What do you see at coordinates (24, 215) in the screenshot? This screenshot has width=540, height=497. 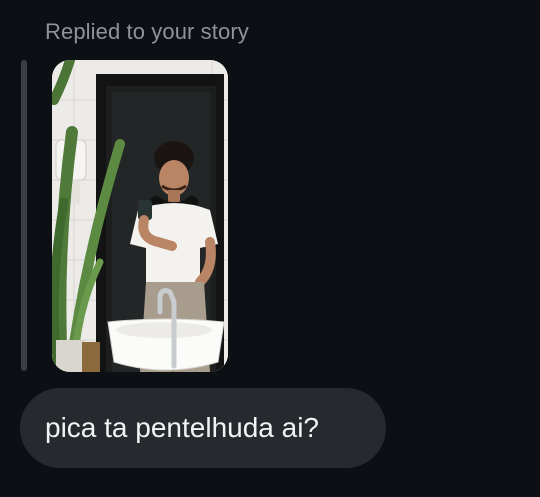 I see `reply-indicator-line` at bounding box center [24, 215].